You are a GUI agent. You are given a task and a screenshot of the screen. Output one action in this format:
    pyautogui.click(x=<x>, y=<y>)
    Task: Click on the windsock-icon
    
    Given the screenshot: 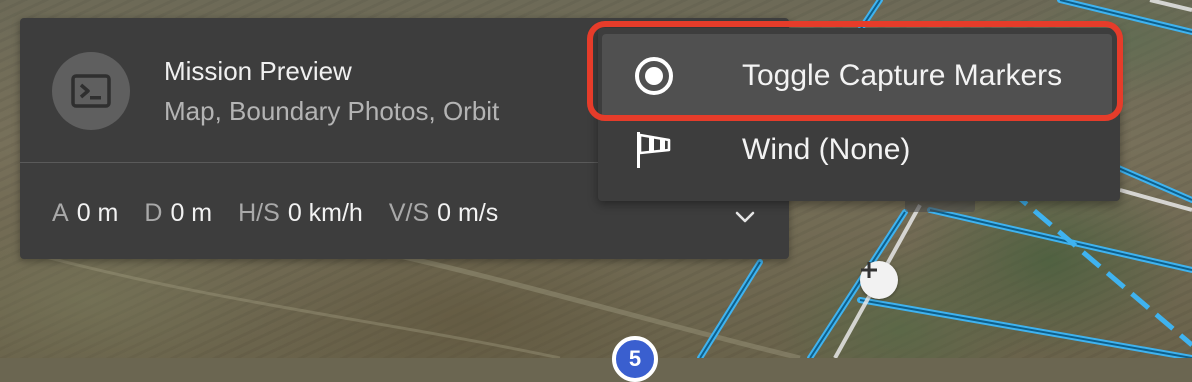 What is the action you would take?
    pyautogui.click(x=654, y=150)
    